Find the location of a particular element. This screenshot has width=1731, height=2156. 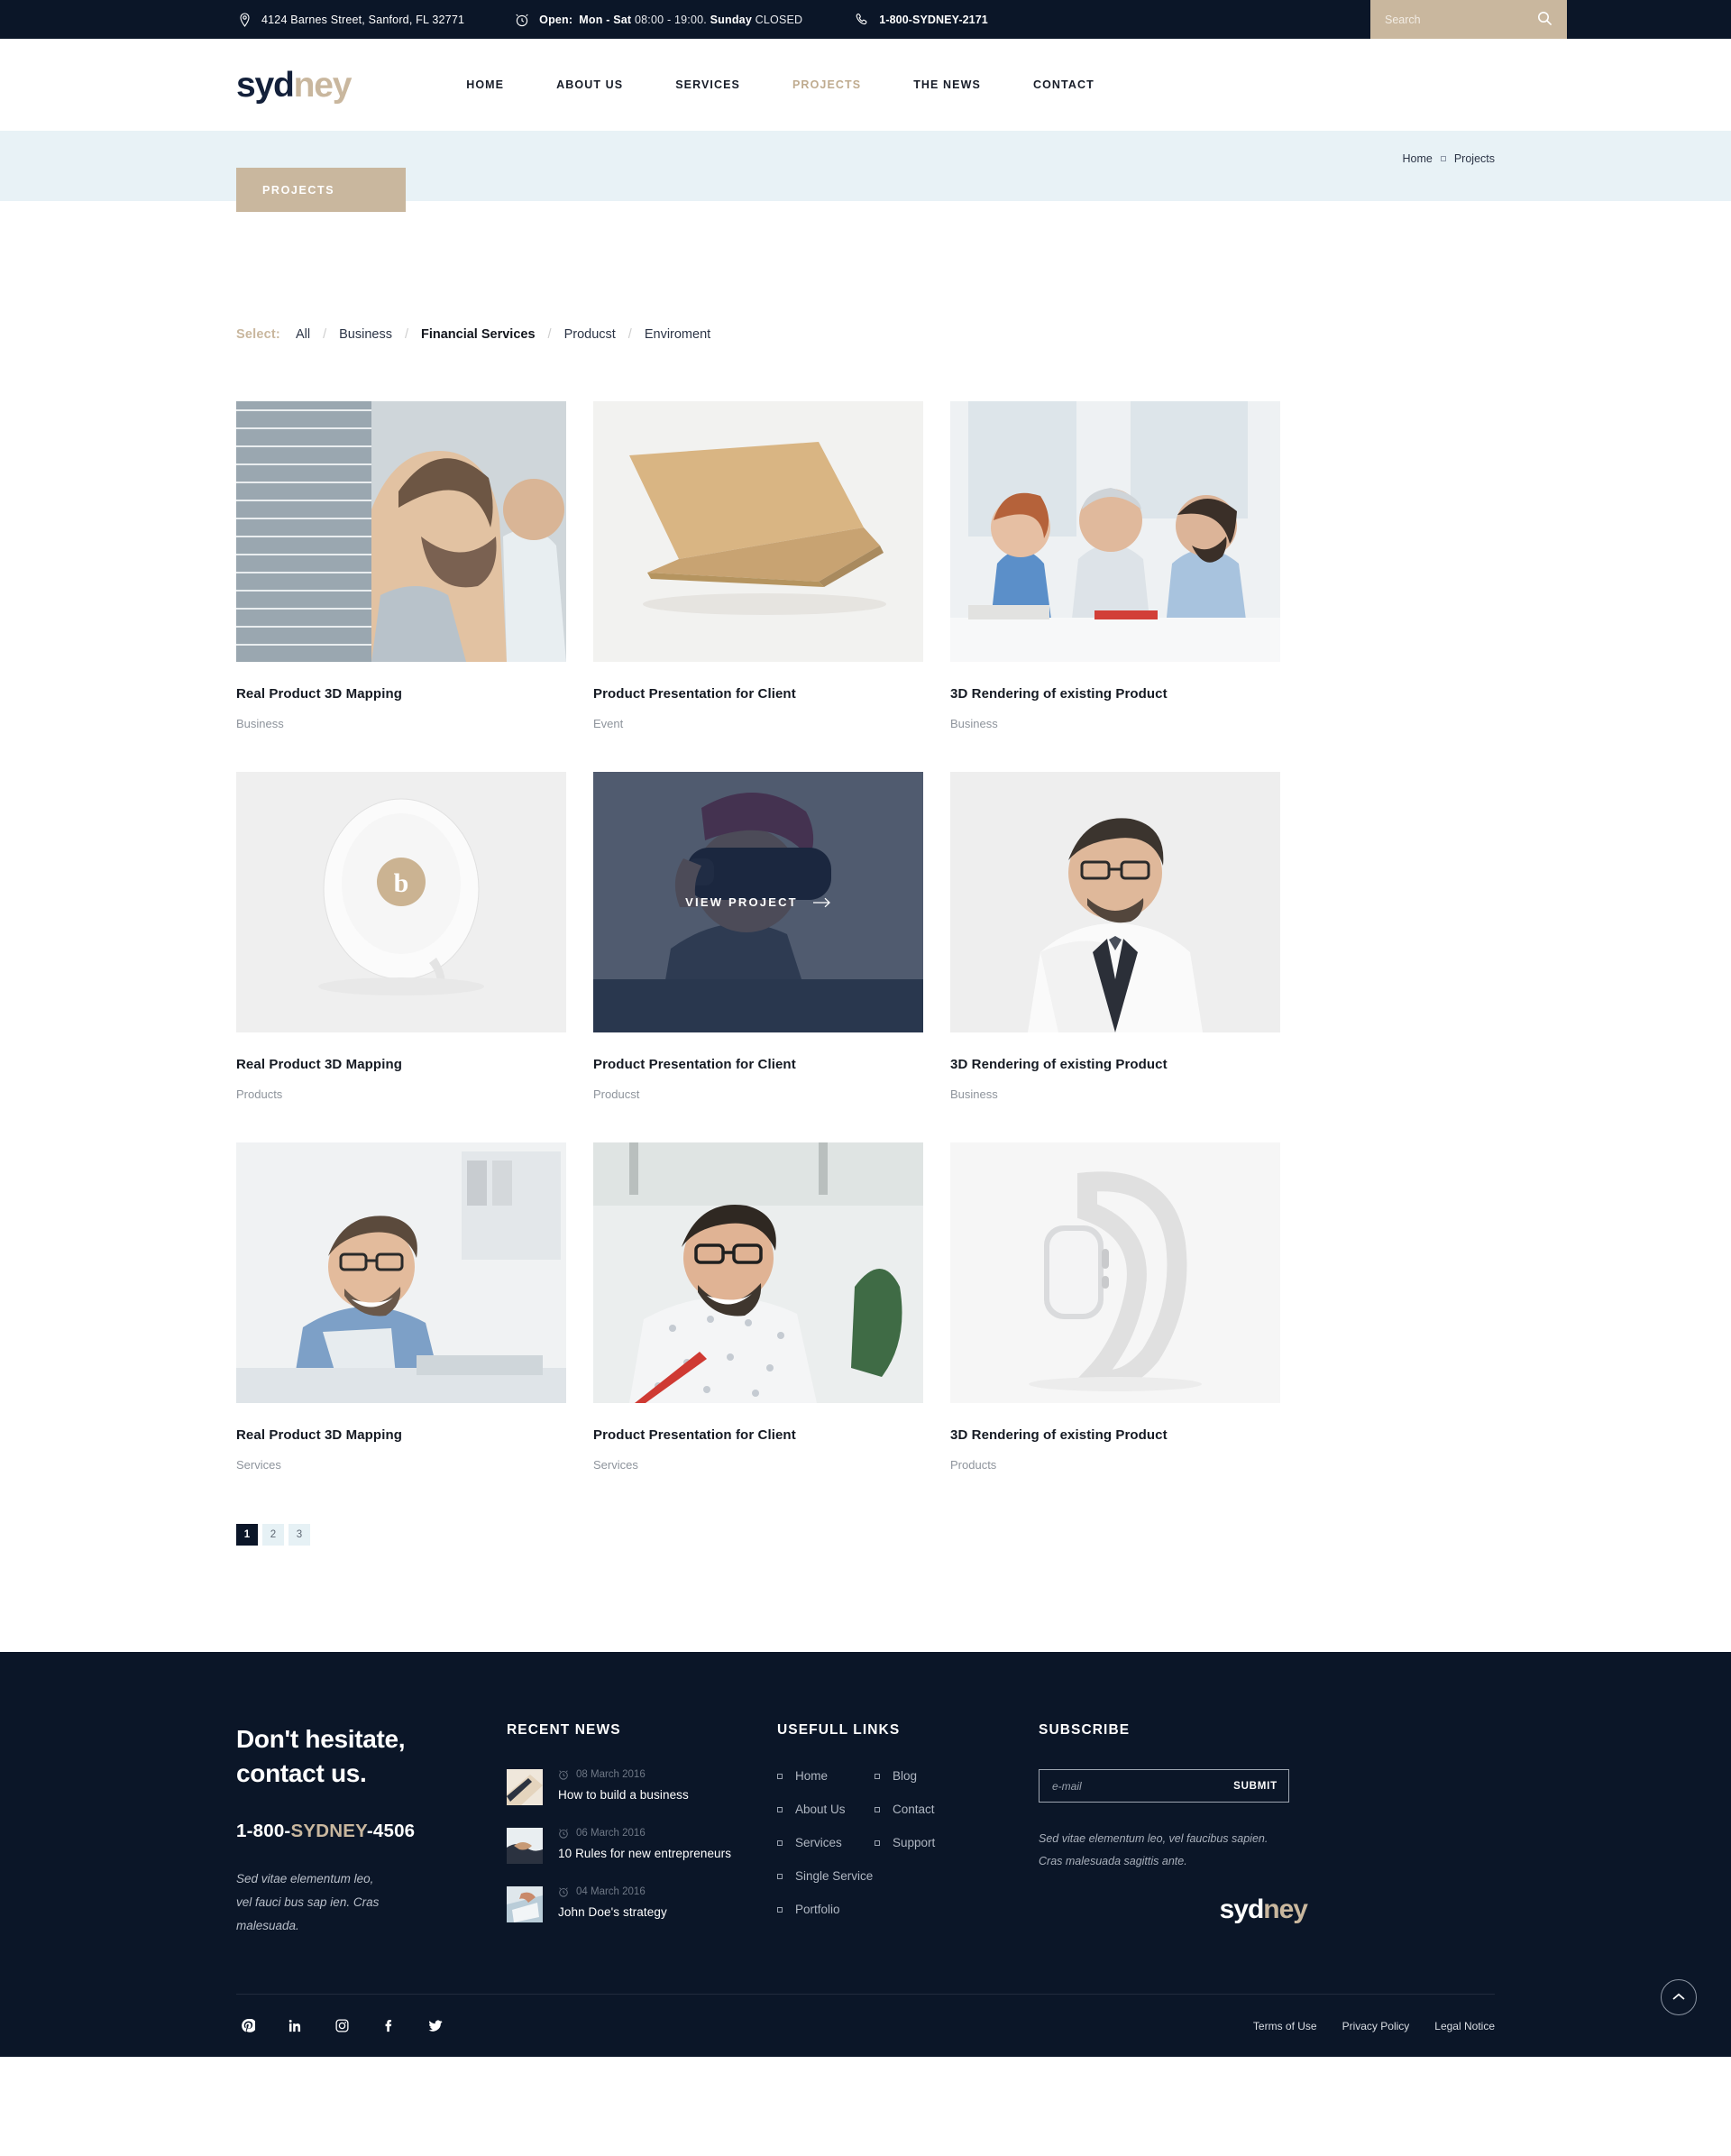

nav-item-contact: CONTACT is located at coordinates (1063, 84).